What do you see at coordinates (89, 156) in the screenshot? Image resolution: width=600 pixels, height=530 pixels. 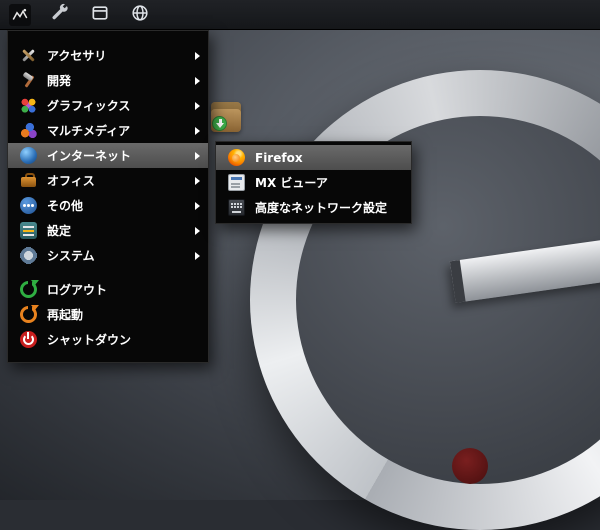 I see `menu-item-label: インターネット` at bounding box center [89, 156].